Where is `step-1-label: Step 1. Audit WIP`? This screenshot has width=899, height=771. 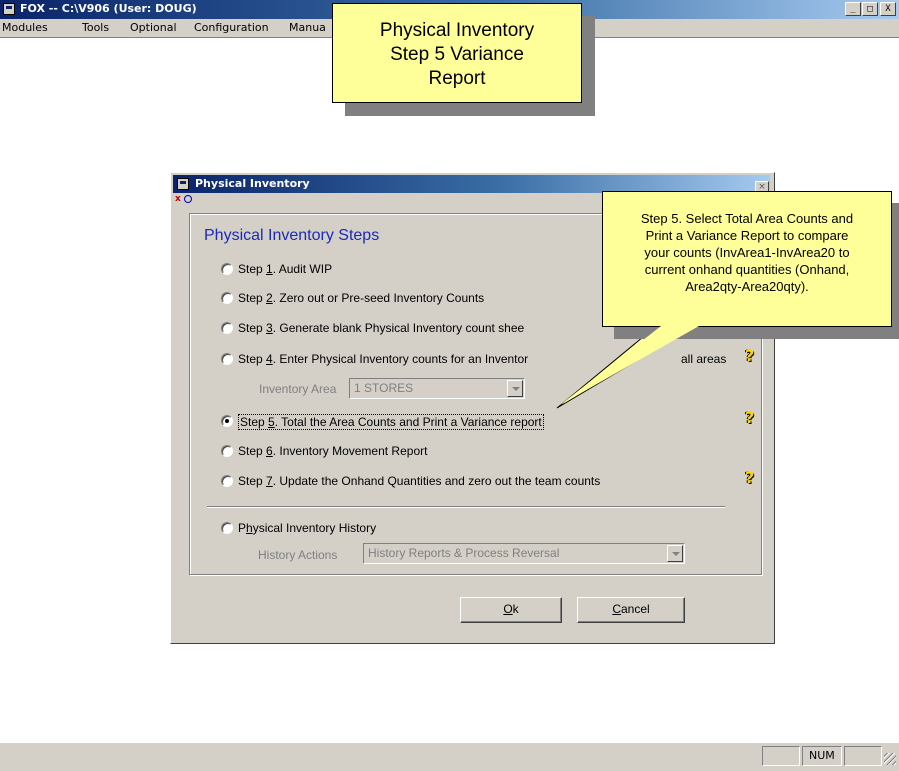
step-1-label: Step 1. Audit WIP is located at coordinates (285, 269).